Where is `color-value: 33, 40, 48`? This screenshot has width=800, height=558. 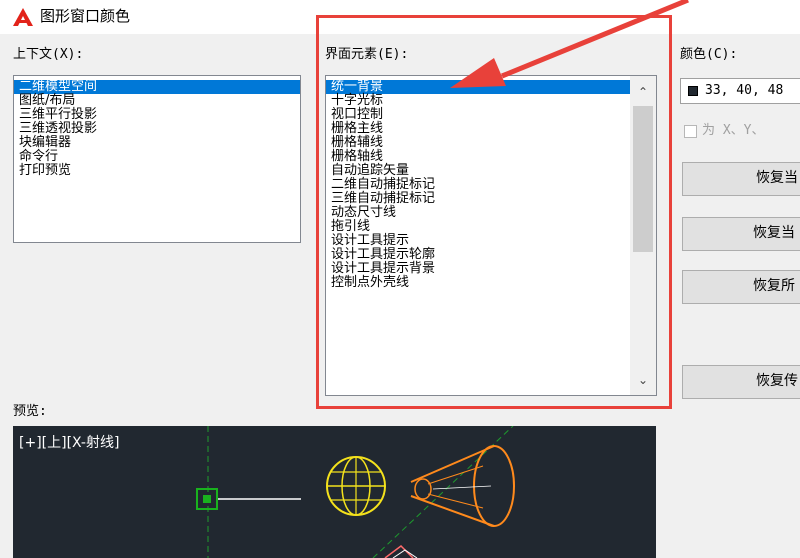 color-value: 33, 40, 48 is located at coordinates (744, 90).